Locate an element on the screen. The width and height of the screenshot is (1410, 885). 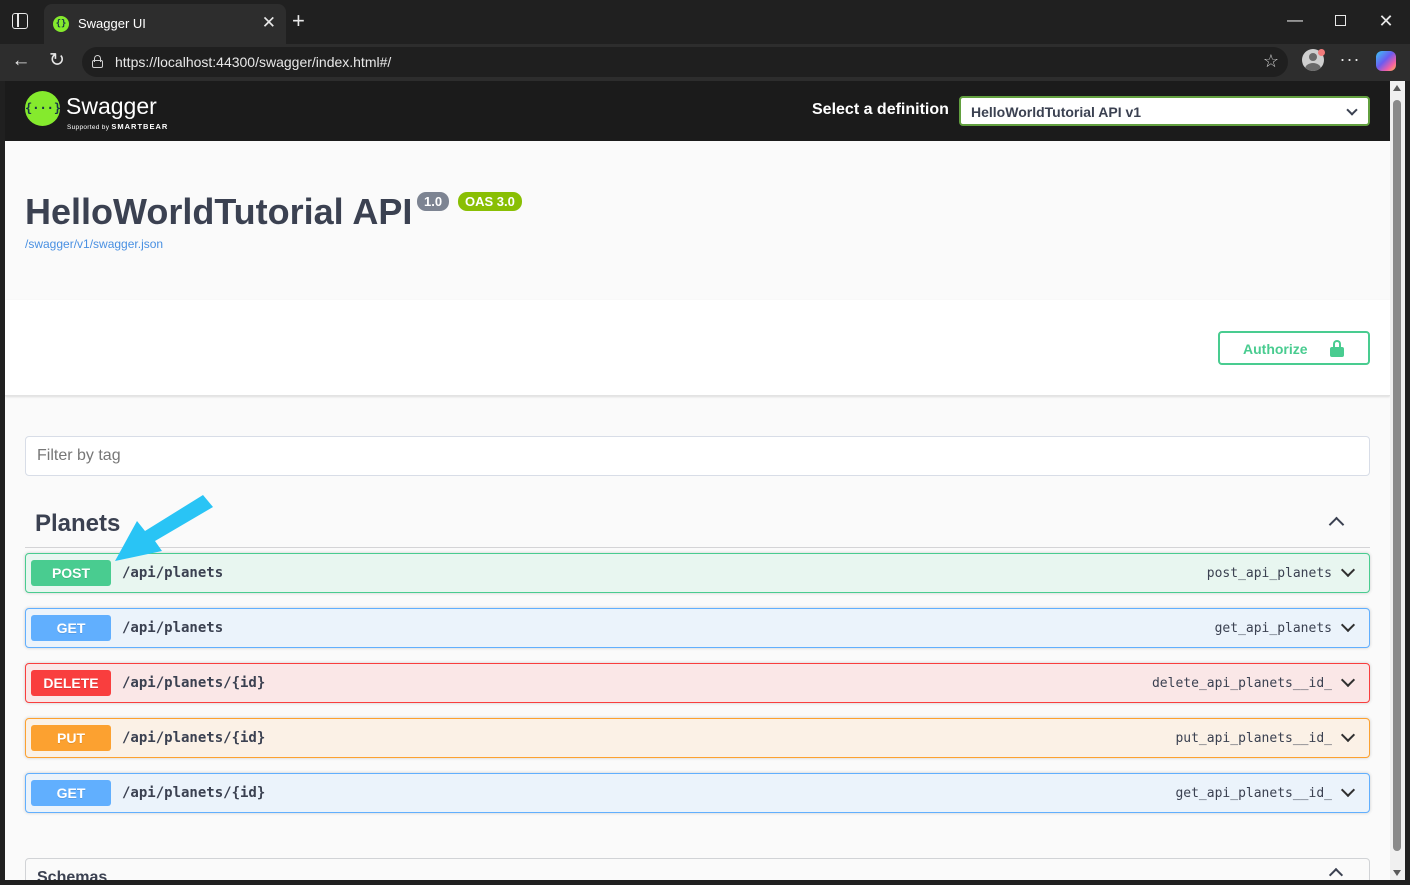
method-badge: DELETE is located at coordinates (71, 683).